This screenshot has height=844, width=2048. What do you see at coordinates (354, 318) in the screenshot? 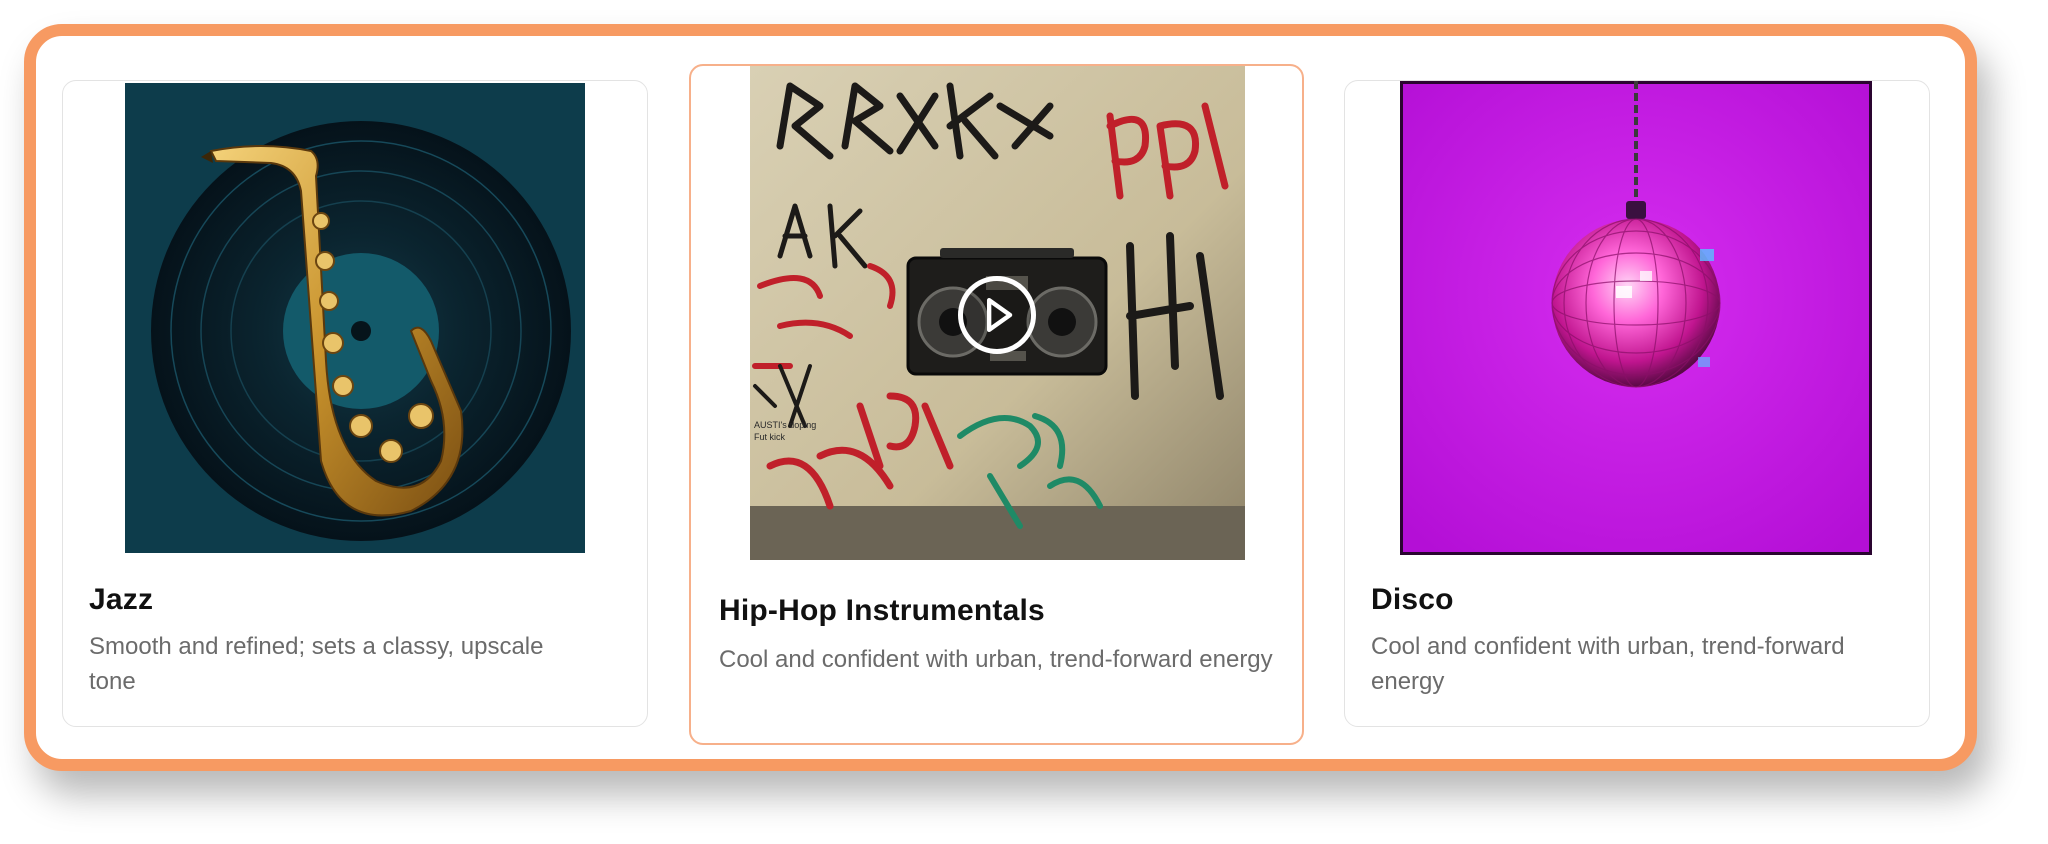
I see `jazz-cover-image` at bounding box center [354, 318].